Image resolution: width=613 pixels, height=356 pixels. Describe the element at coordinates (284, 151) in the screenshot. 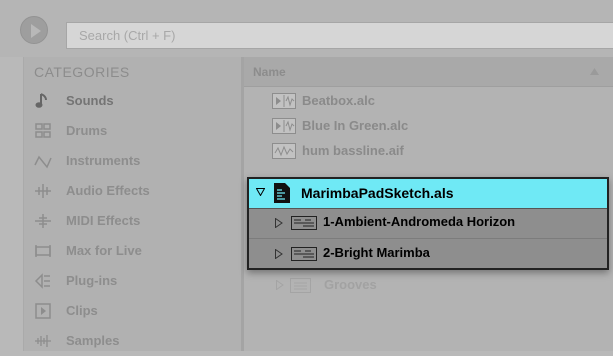

I see `audio-file-icon` at that location.